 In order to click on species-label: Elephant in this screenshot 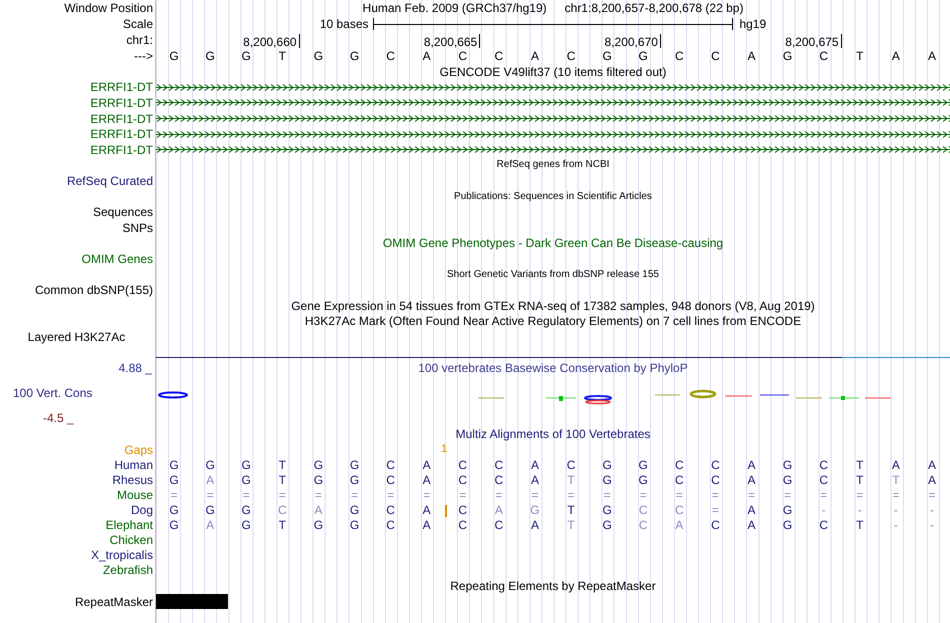, I will do `click(129, 524)`.